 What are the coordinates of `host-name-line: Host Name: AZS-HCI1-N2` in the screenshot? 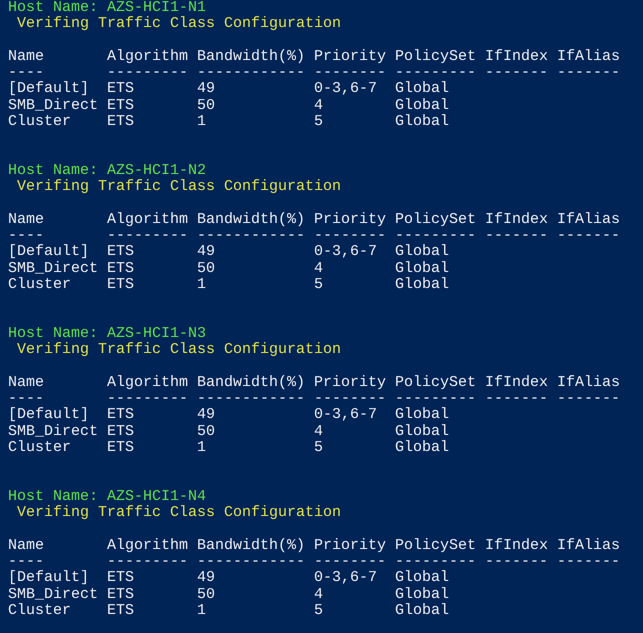 It's located at (107, 170).